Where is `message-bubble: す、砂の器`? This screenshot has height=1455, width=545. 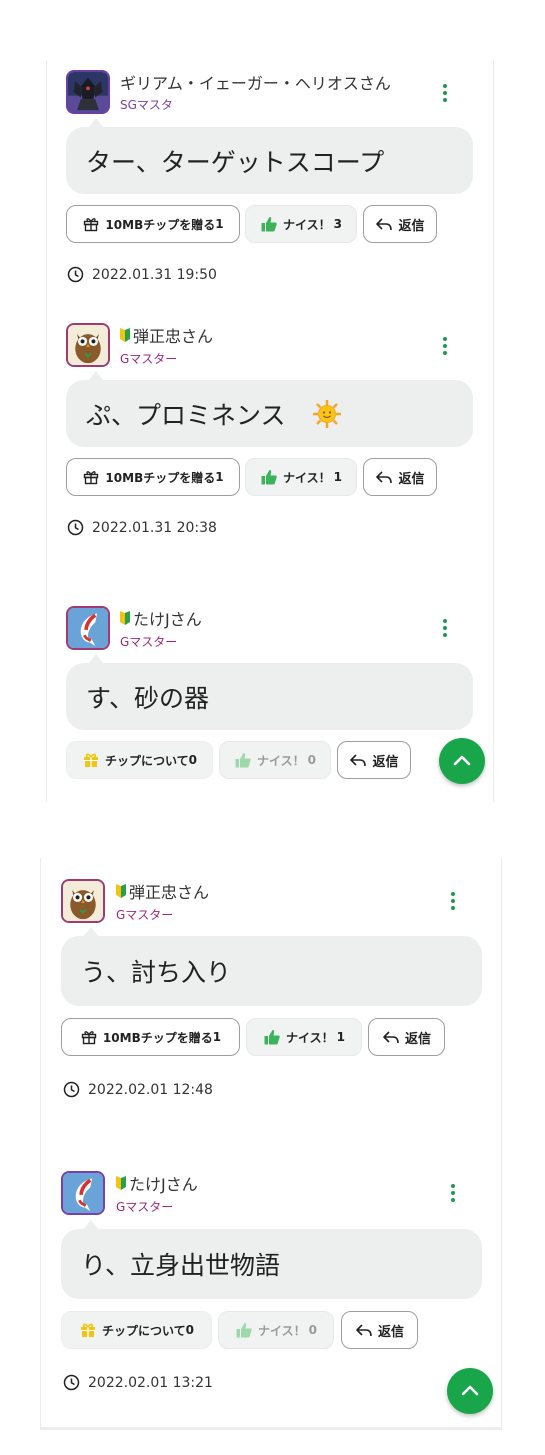 message-bubble: す、砂の器 is located at coordinates (269, 692).